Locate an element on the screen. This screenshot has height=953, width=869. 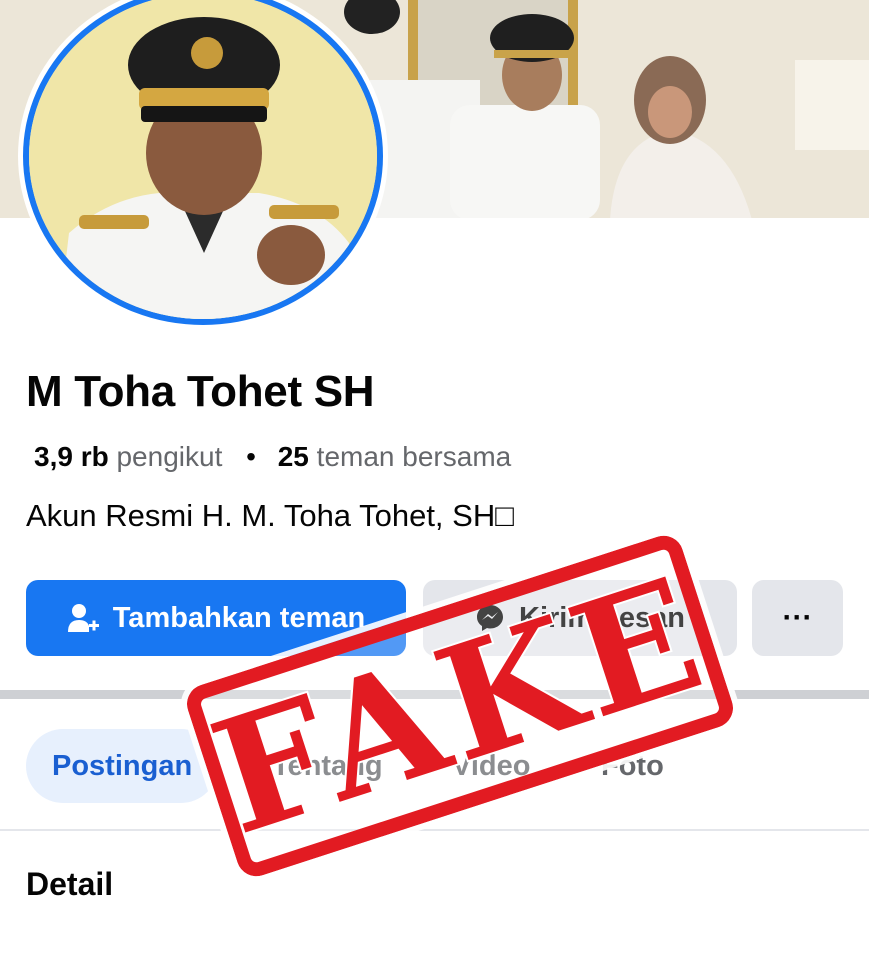
profile-name: M Toha Tohet SH is located at coordinates (200, 391).